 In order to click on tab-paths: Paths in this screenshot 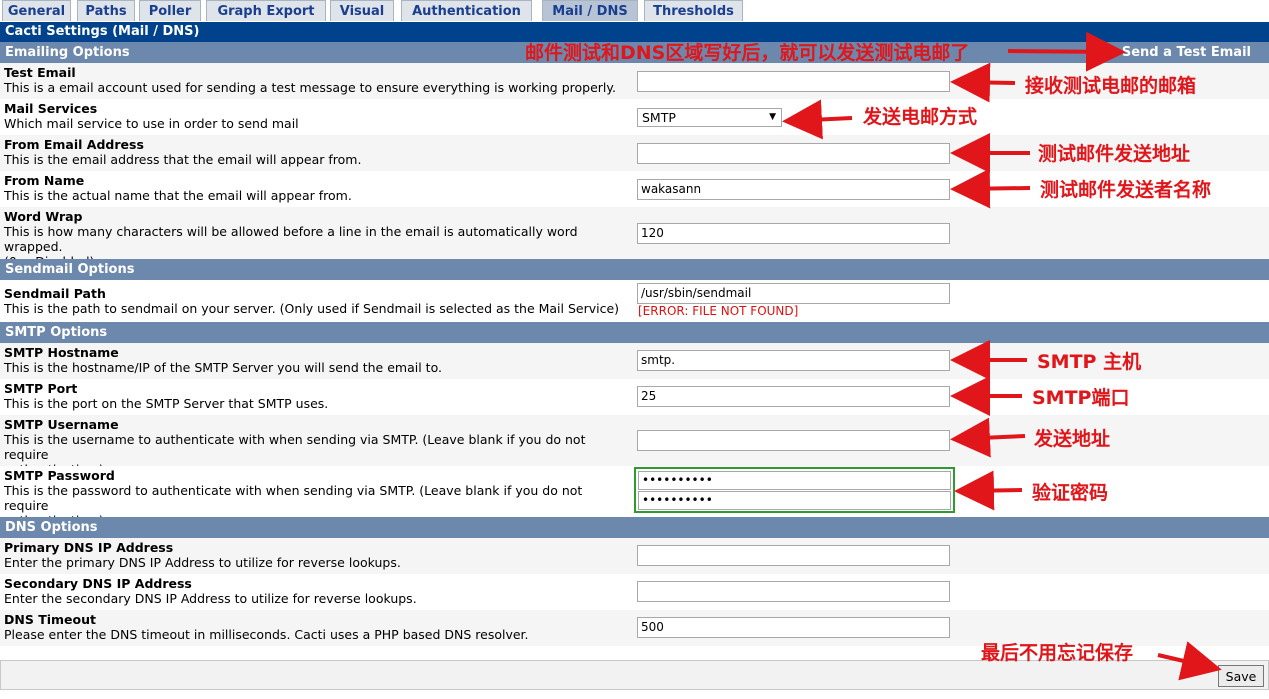, I will do `click(106, 10)`.